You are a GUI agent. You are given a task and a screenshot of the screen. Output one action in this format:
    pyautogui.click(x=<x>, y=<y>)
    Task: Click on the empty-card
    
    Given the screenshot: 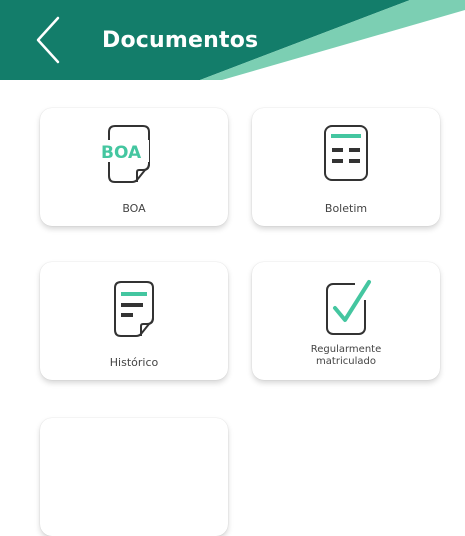 What is the action you would take?
    pyautogui.click(x=134, y=477)
    